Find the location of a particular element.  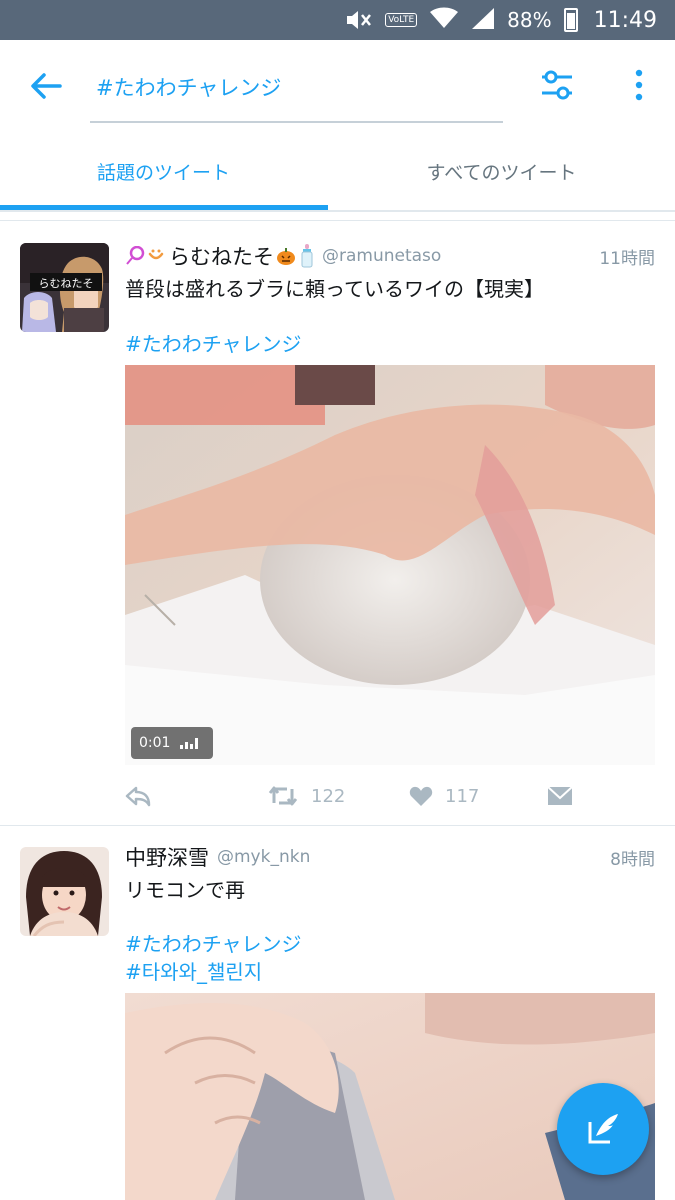

reply-button is located at coordinates (138, 796).